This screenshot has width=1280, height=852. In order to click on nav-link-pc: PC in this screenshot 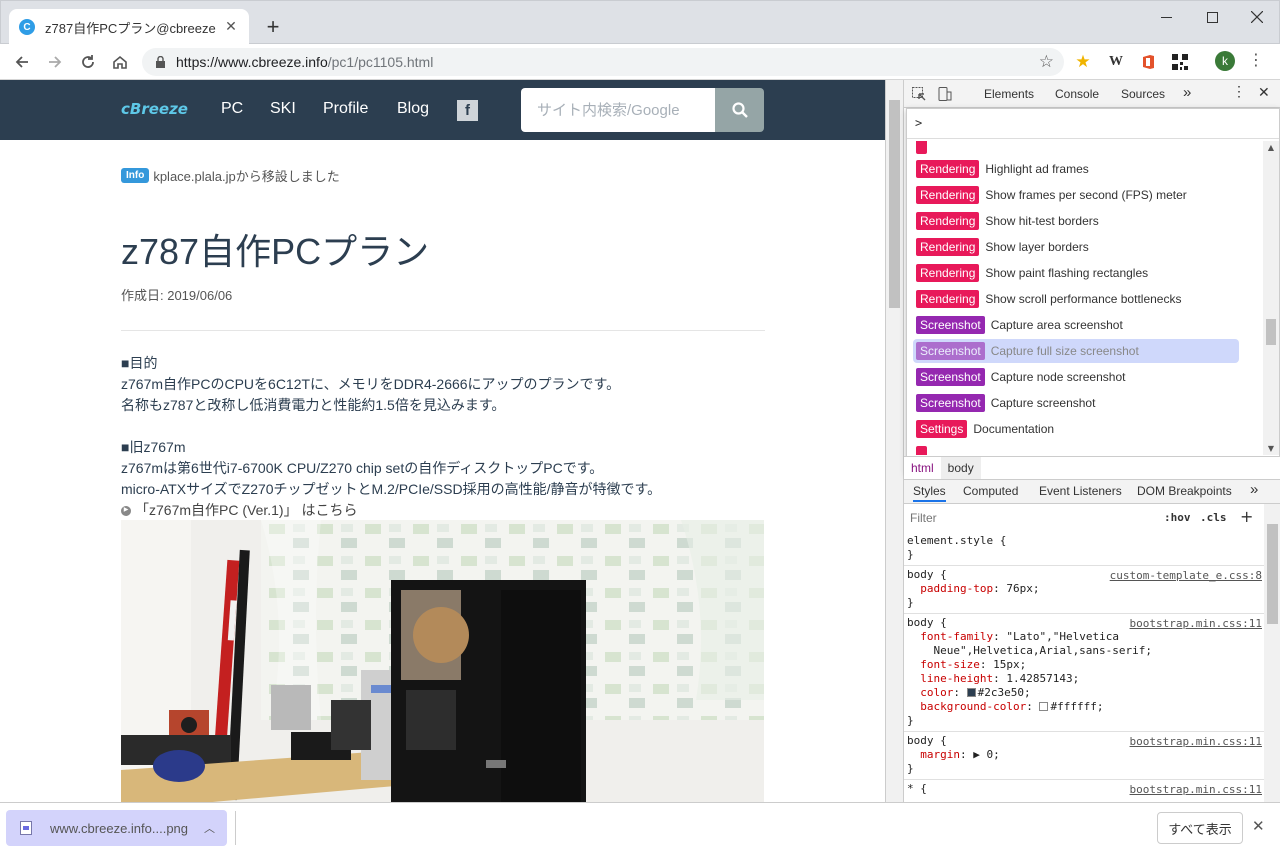, I will do `click(232, 109)`.